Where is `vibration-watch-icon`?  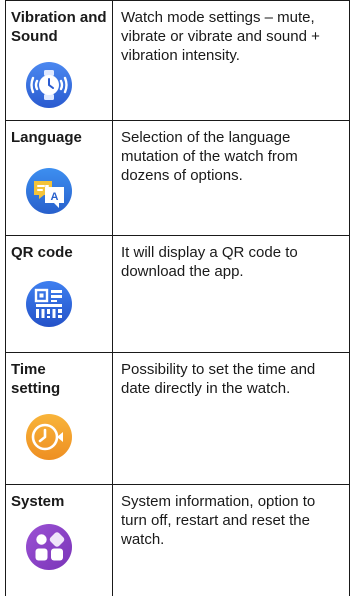
vibration-watch-icon is located at coordinates (49, 85).